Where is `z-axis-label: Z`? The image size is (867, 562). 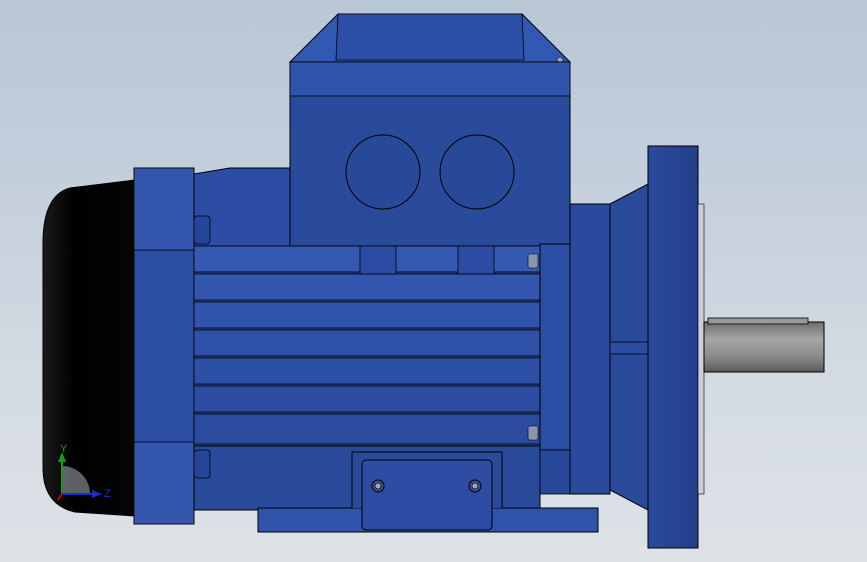
z-axis-label: Z is located at coordinates (107, 494).